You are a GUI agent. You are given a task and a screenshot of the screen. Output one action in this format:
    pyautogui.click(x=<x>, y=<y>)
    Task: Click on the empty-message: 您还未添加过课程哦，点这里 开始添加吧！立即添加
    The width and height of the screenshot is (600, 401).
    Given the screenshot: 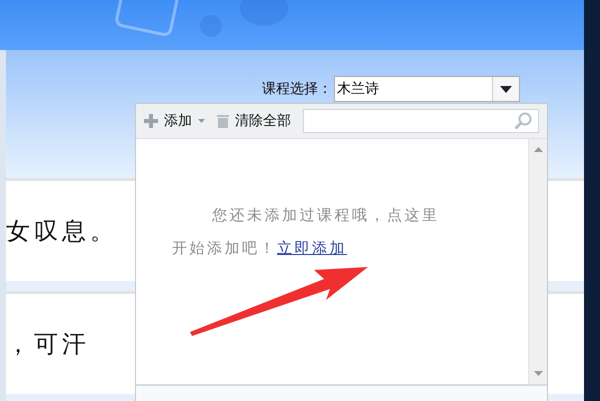 What is the action you would take?
    pyautogui.click(x=306, y=232)
    